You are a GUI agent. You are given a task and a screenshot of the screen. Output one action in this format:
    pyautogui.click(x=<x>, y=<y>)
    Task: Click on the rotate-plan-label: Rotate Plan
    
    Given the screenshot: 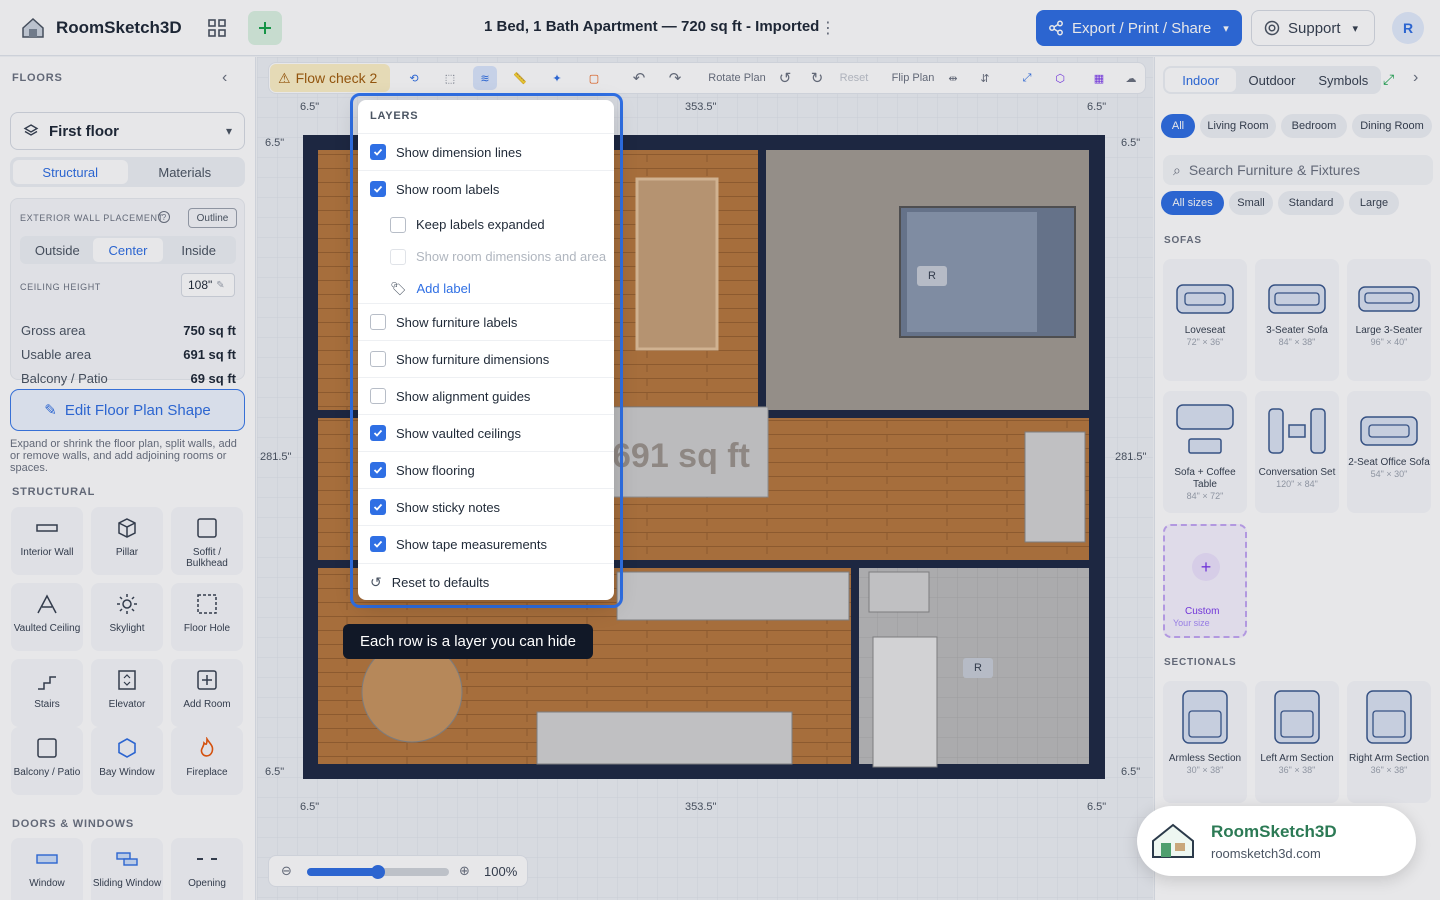 What is the action you would take?
    pyautogui.click(x=737, y=78)
    